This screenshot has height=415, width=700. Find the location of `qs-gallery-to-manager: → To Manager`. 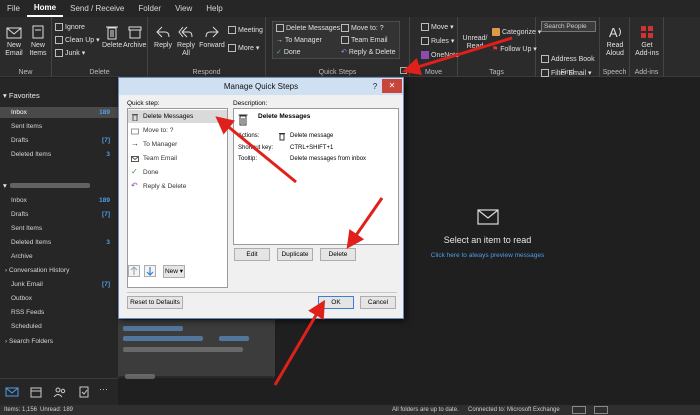

qs-gallery-to-manager: → To Manager is located at coordinates (299, 41).